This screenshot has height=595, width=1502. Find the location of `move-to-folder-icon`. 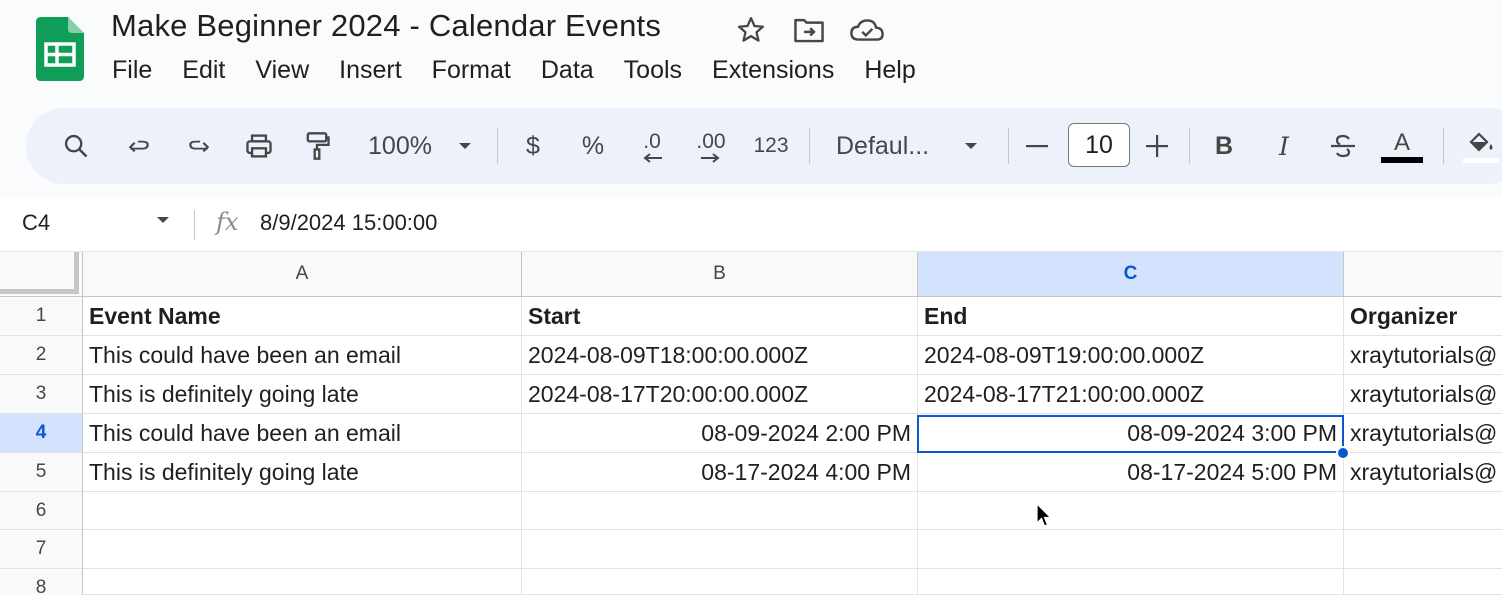

move-to-folder-icon is located at coordinates (809, 30).